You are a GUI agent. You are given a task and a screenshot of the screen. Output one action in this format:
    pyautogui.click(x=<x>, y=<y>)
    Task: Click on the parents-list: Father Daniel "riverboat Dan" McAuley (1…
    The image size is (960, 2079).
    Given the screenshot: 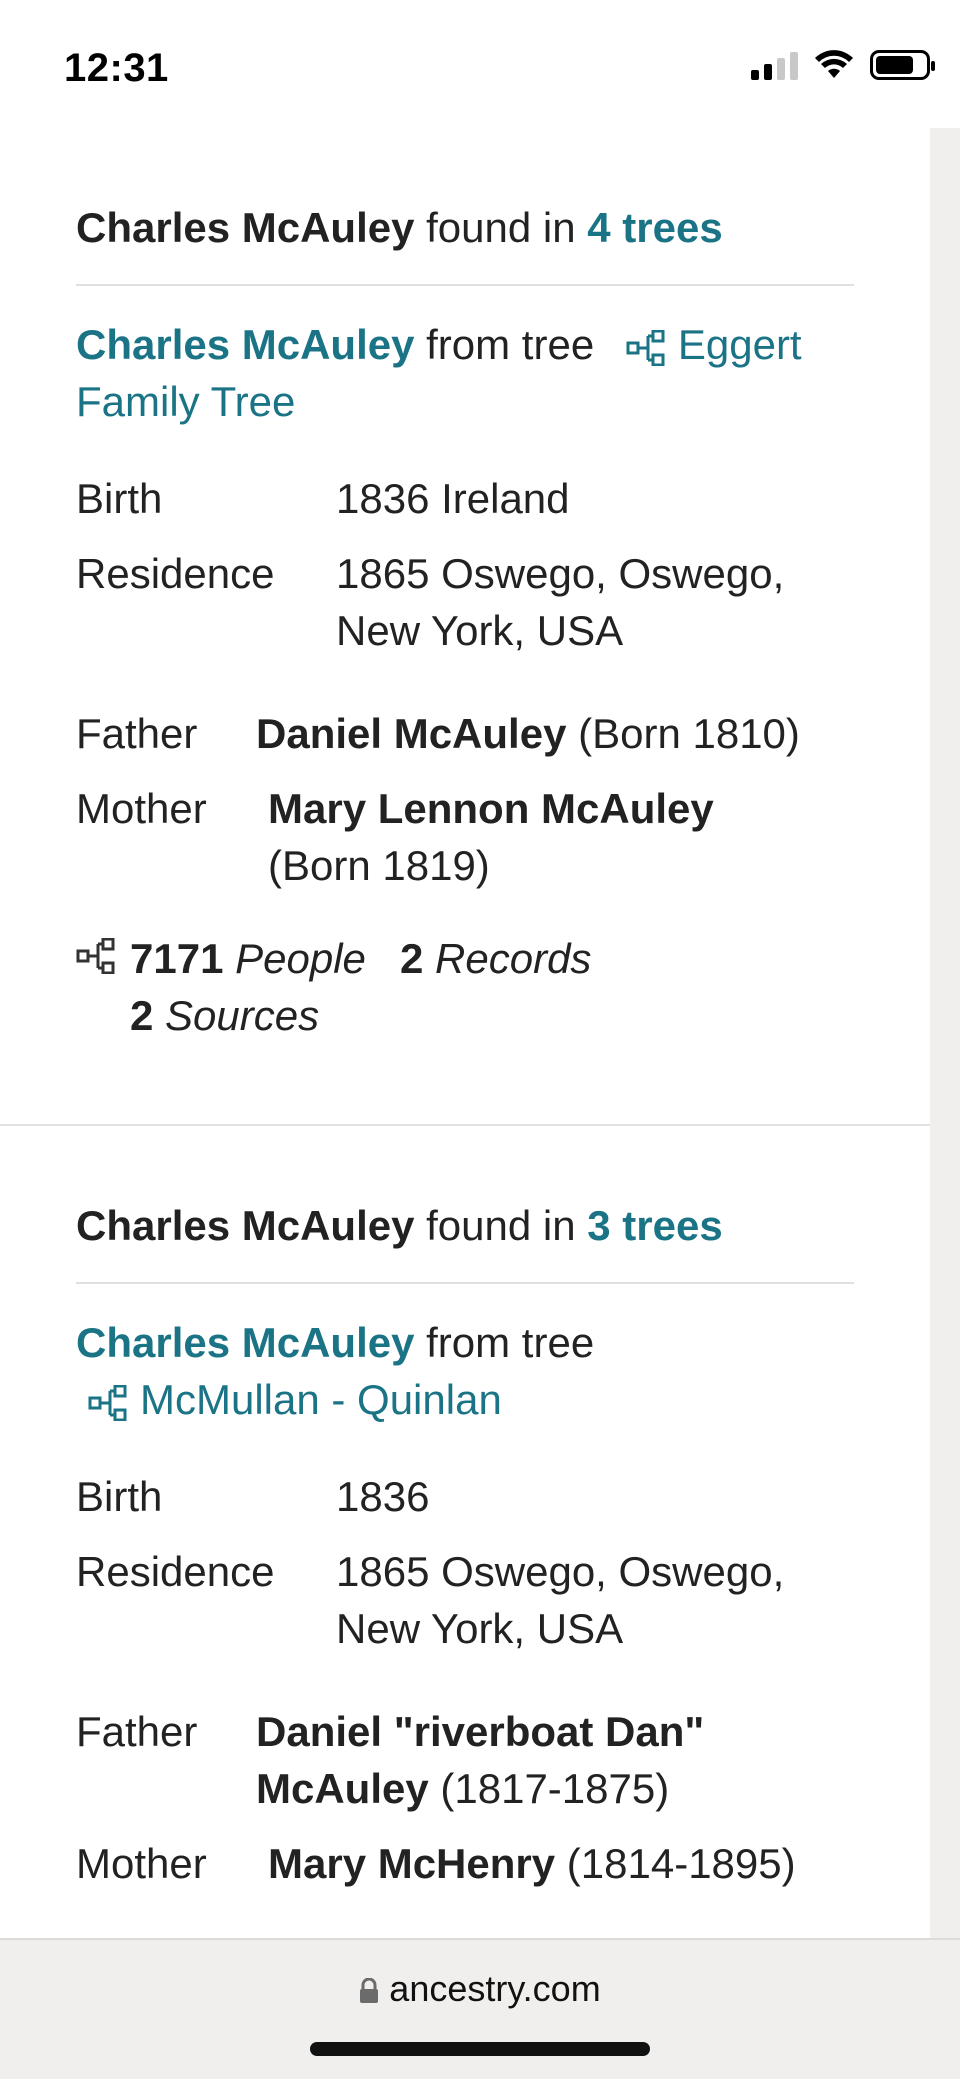 What is the action you would take?
    pyautogui.click(x=465, y=1797)
    